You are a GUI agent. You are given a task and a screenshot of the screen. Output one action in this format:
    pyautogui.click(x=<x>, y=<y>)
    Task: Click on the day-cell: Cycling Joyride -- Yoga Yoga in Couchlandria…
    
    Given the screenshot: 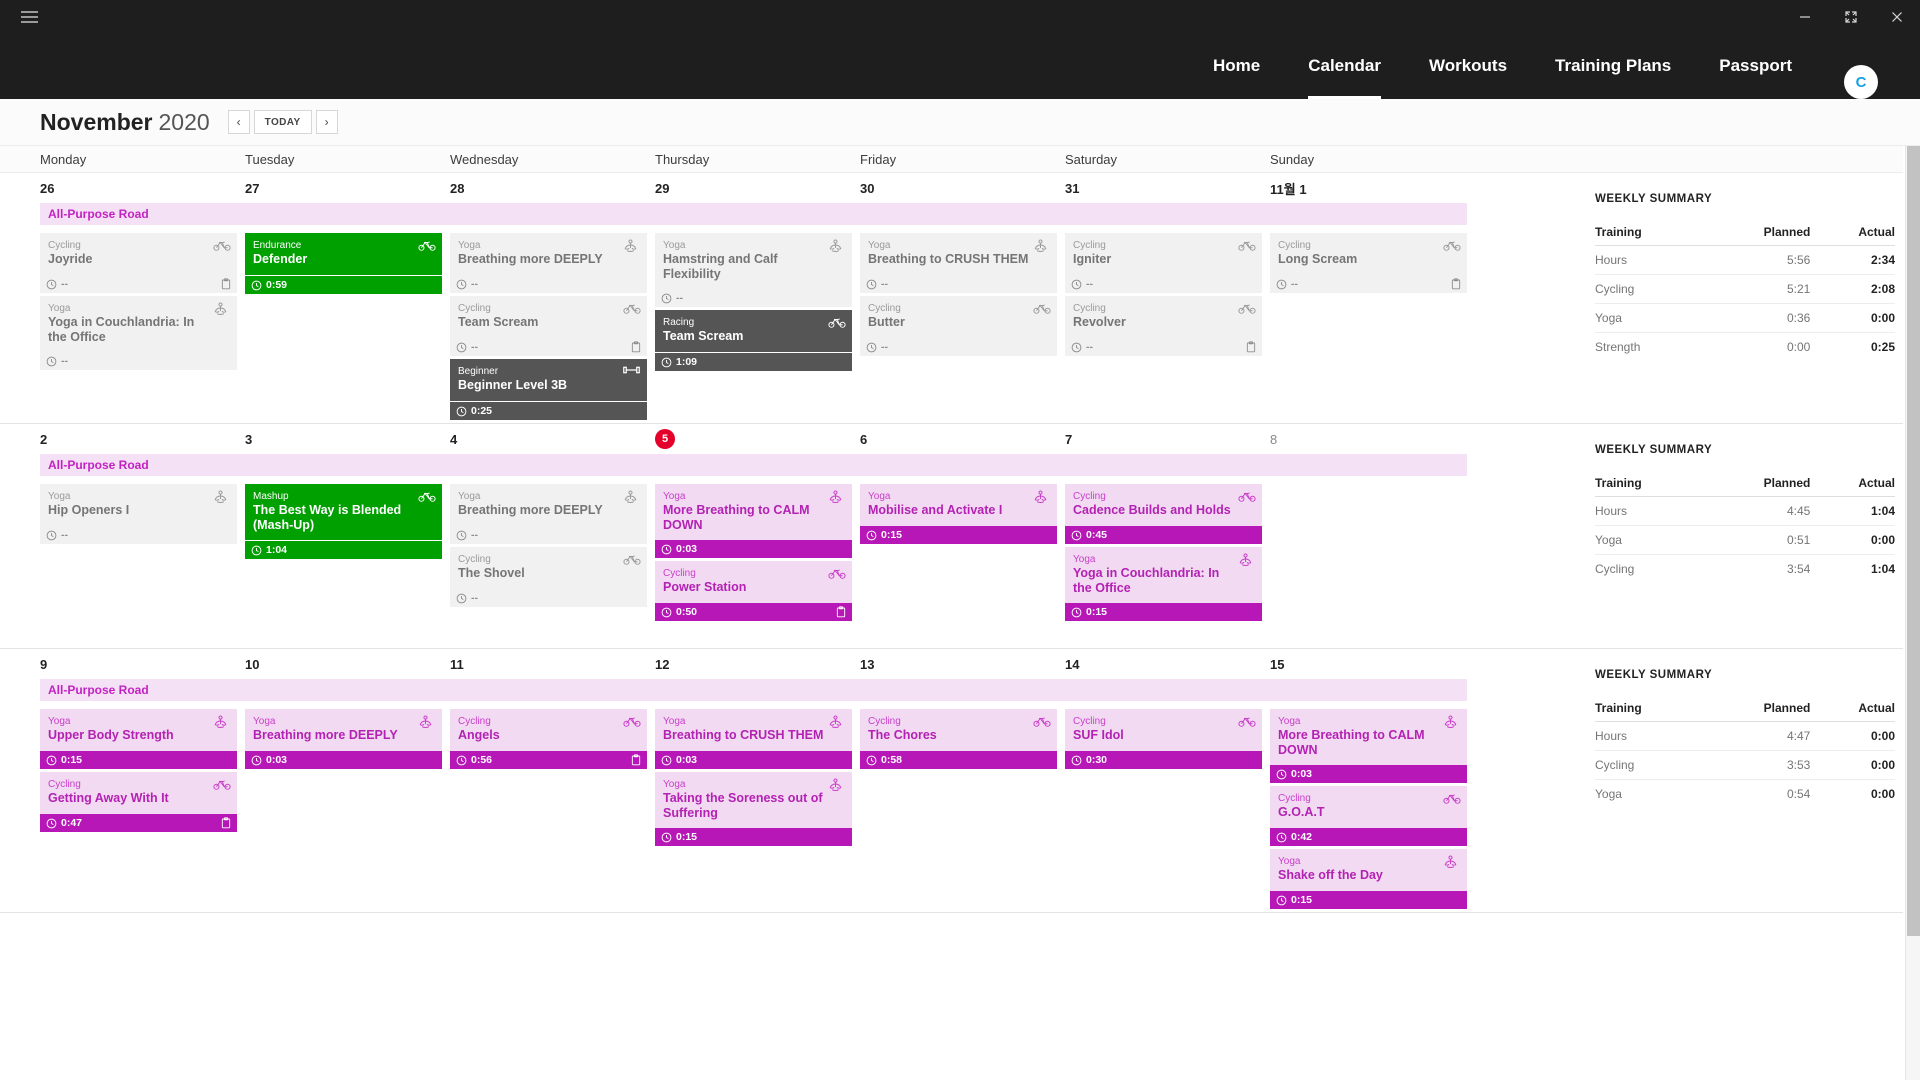 What is the action you would take?
    pyautogui.click(x=142, y=328)
    